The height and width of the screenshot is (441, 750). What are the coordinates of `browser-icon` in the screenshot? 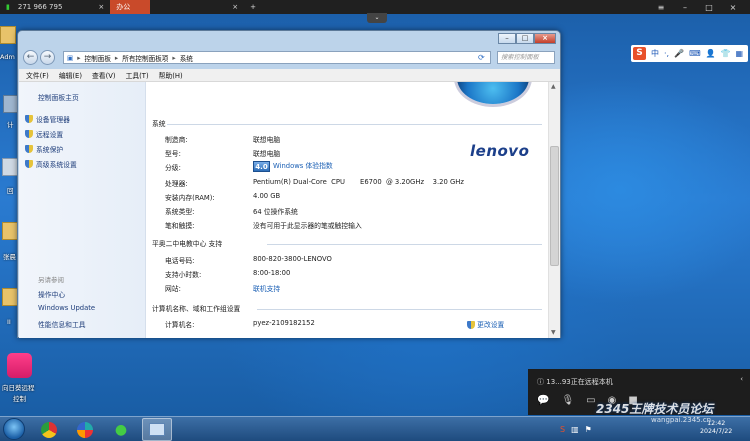 It's located at (85, 429).